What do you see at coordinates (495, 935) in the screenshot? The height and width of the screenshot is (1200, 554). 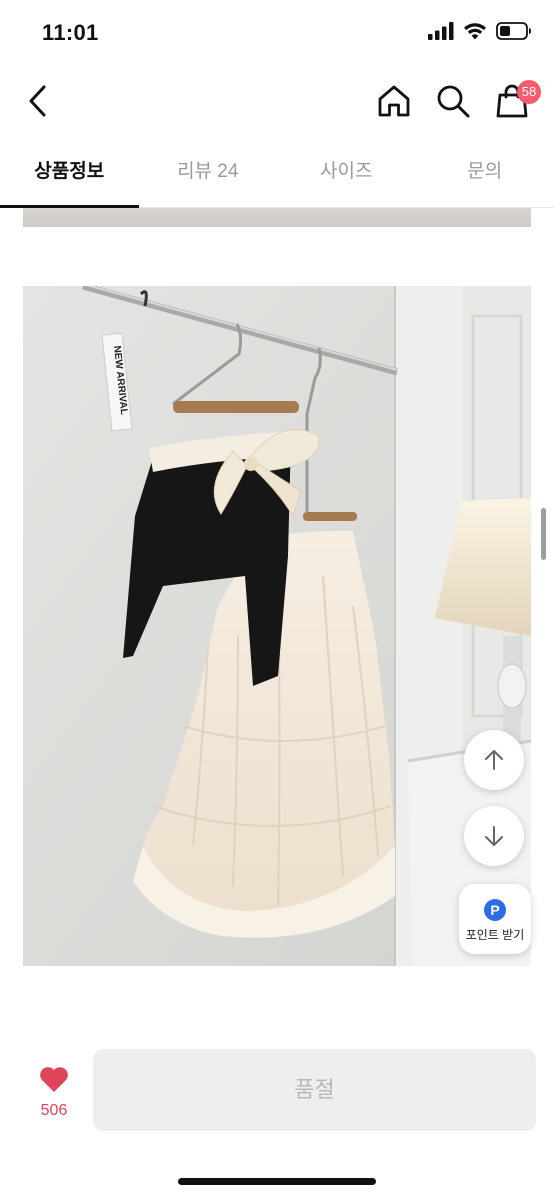 I see `get-points-label: 포인트 받기` at bounding box center [495, 935].